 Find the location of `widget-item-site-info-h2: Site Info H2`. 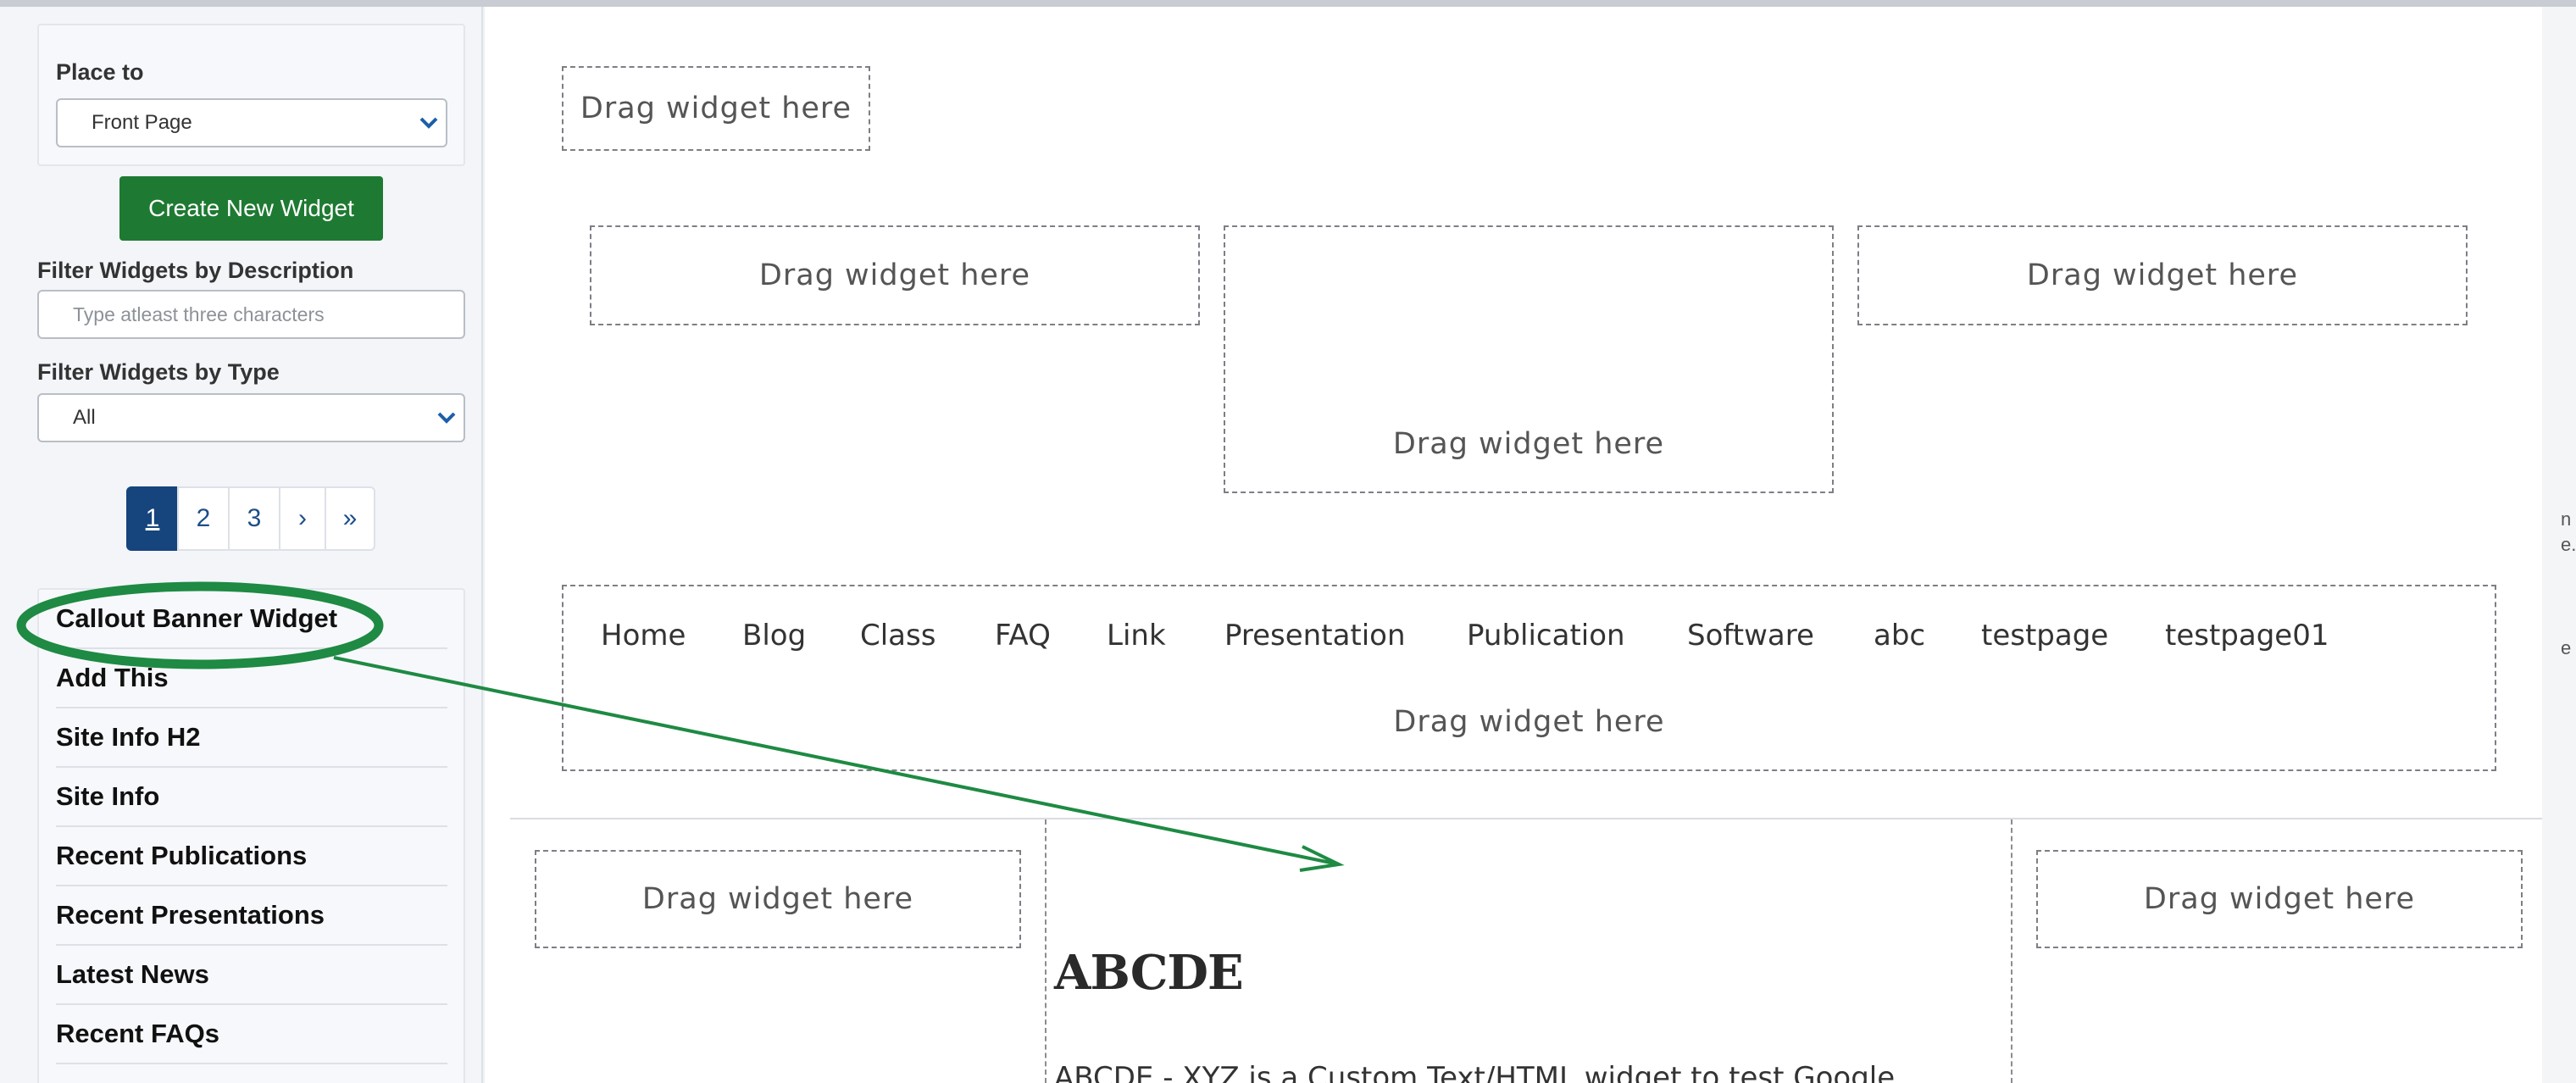

widget-item-site-info-h2: Site Info H2 is located at coordinates (251, 738).